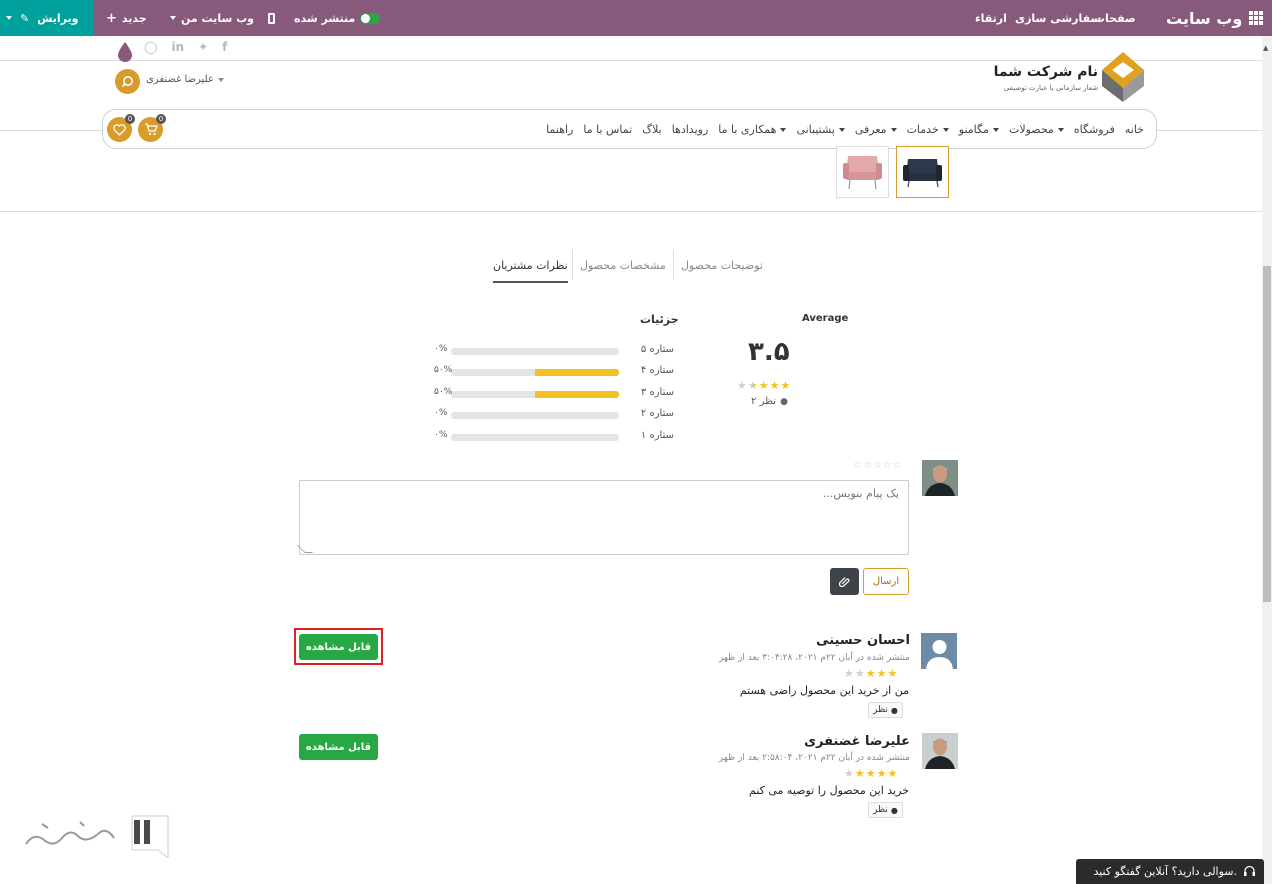 This screenshot has height=884, width=1272. What do you see at coordinates (690, 129) in the screenshot?
I see `nav-events: رویدادها` at bounding box center [690, 129].